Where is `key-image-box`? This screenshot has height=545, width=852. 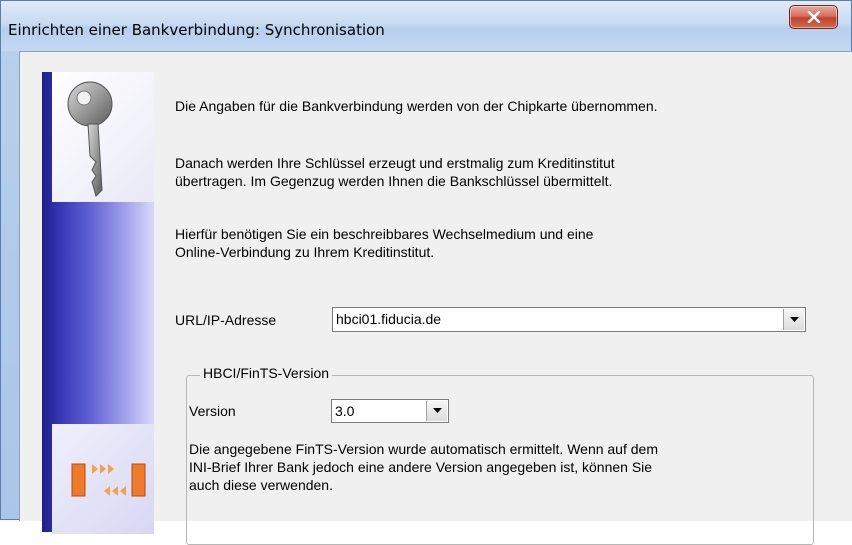
key-image-box is located at coordinates (103, 137).